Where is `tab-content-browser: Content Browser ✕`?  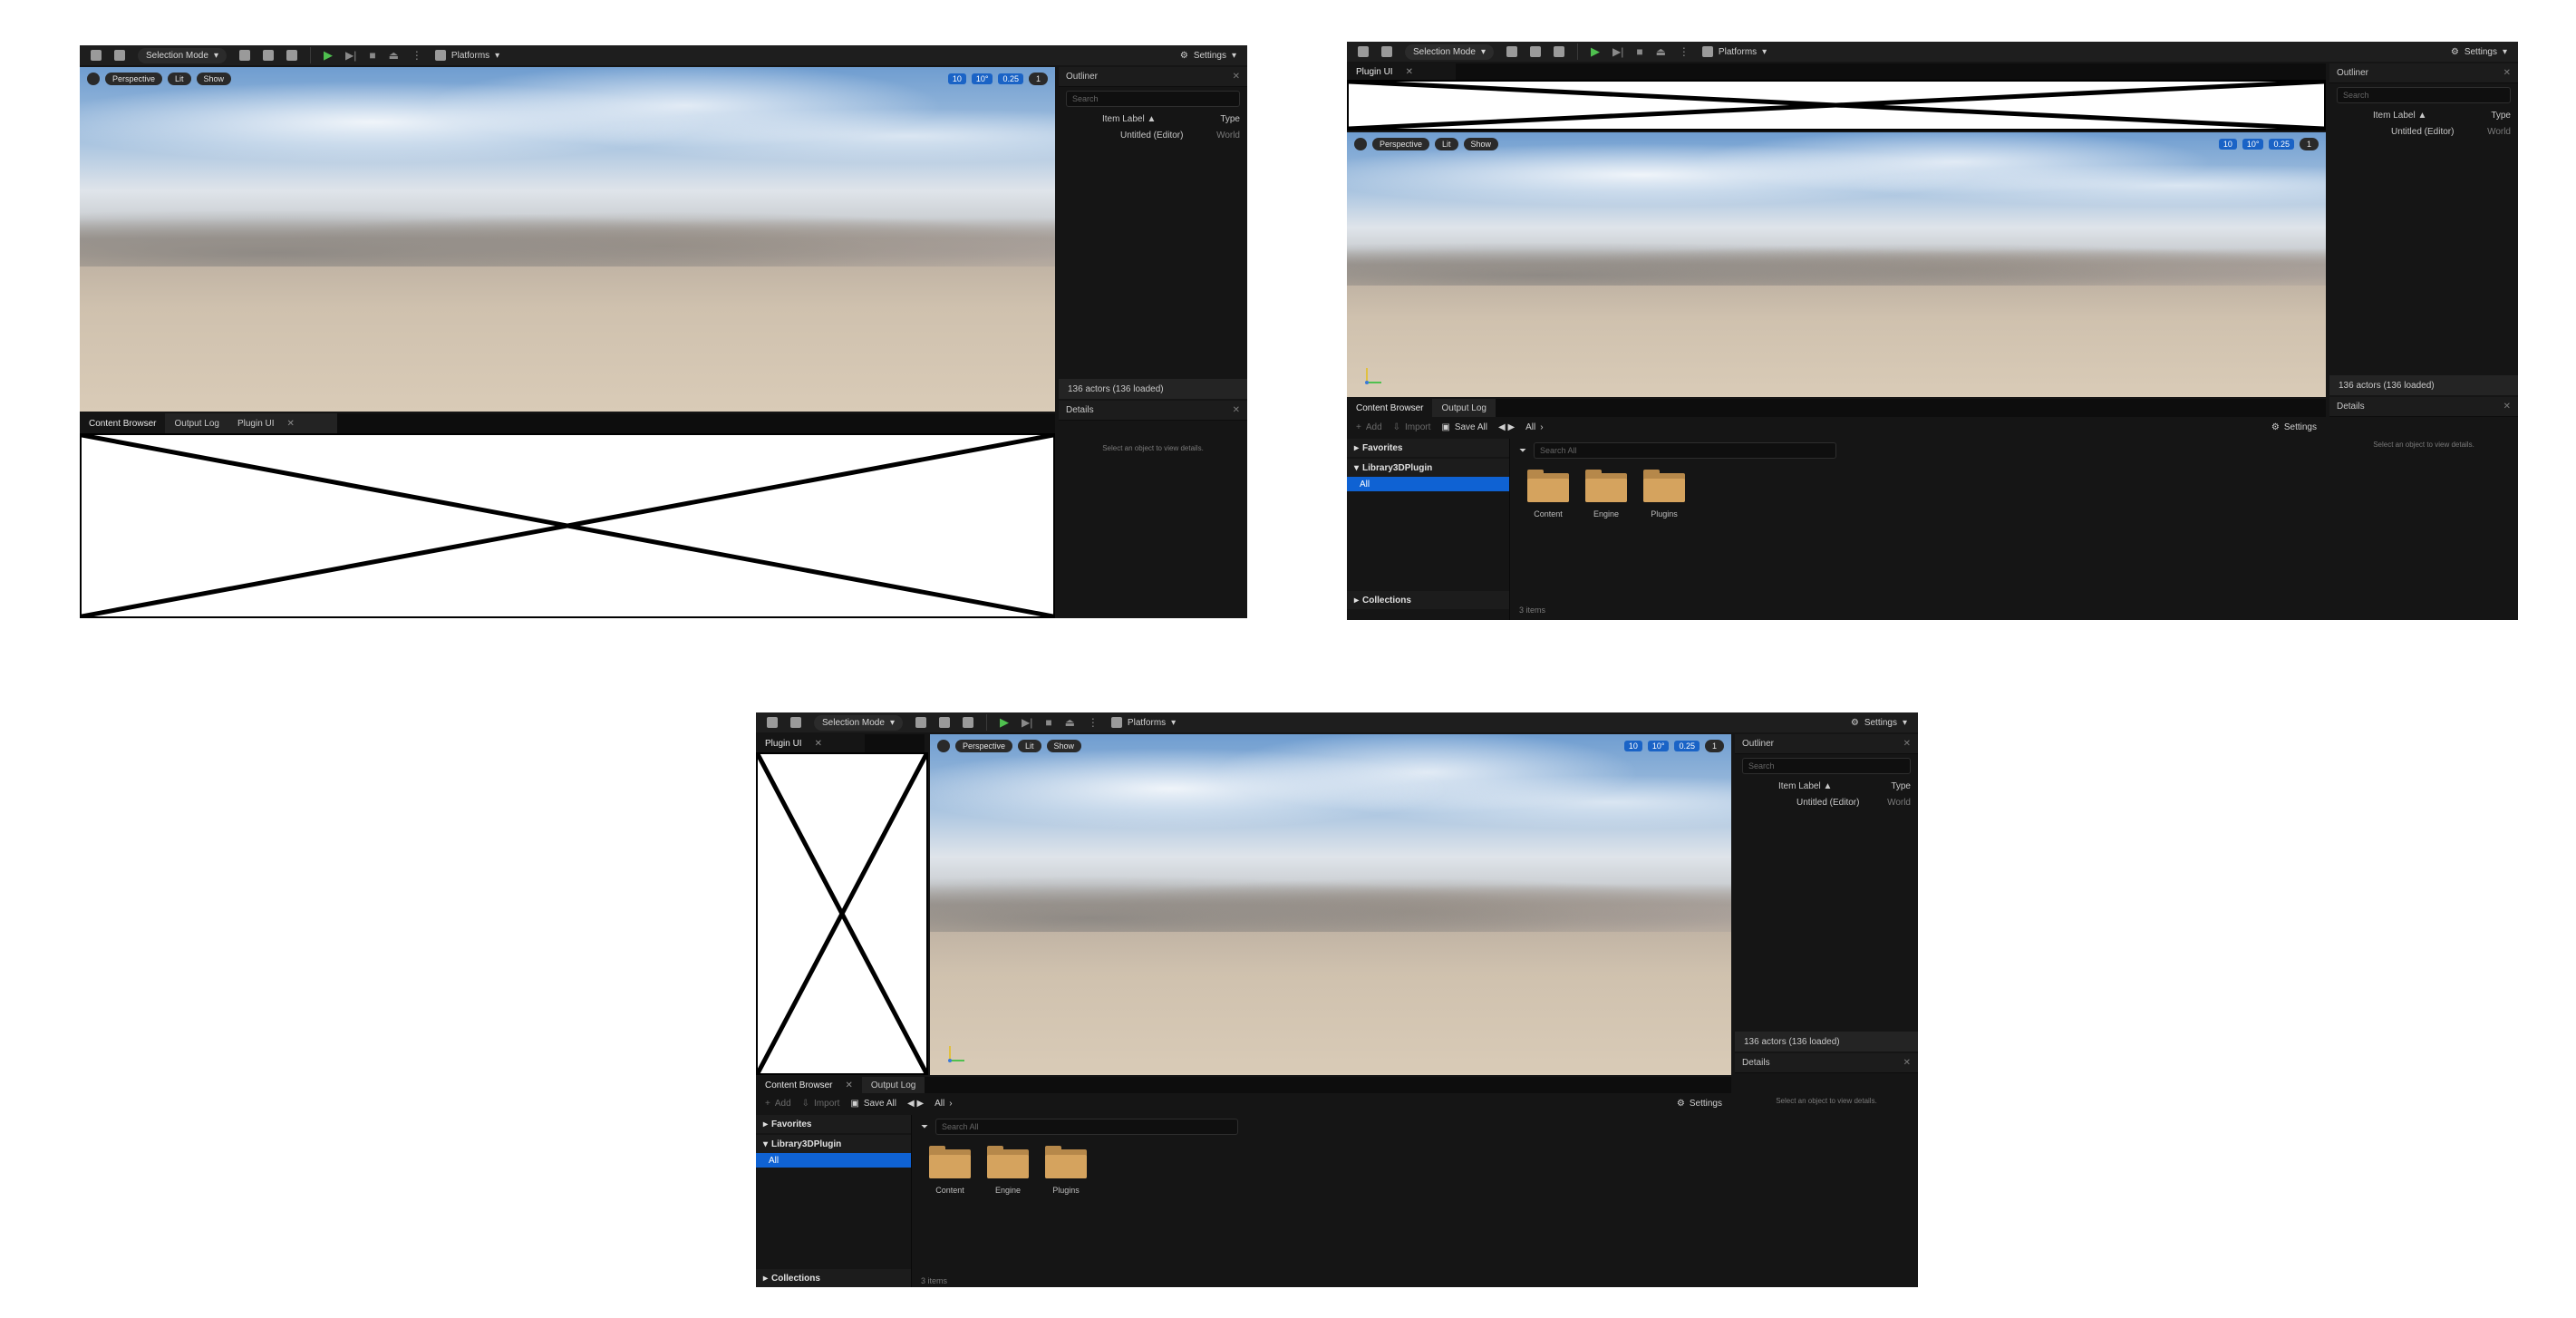
tab-content-browser: Content Browser ✕ is located at coordinates (809, 1085).